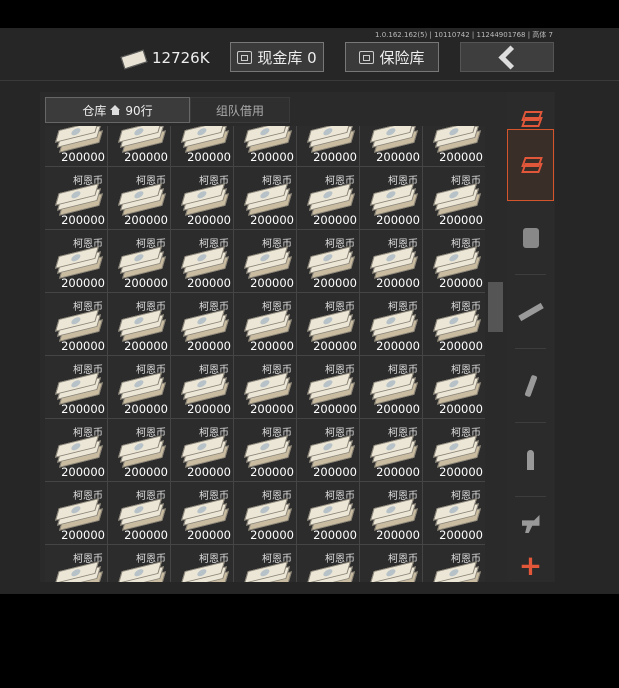 The height and width of the screenshot is (688, 619). What do you see at coordinates (277, 57) in the screenshot?
I see `cash-vault-button: 现金库 0` at bounding box center [277, 57].